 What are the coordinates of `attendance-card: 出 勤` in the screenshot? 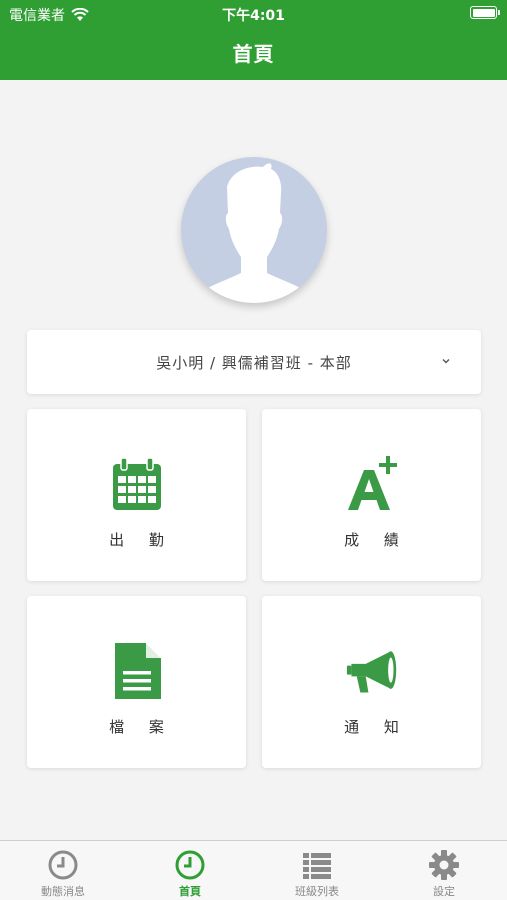 It's located at (136, 495).